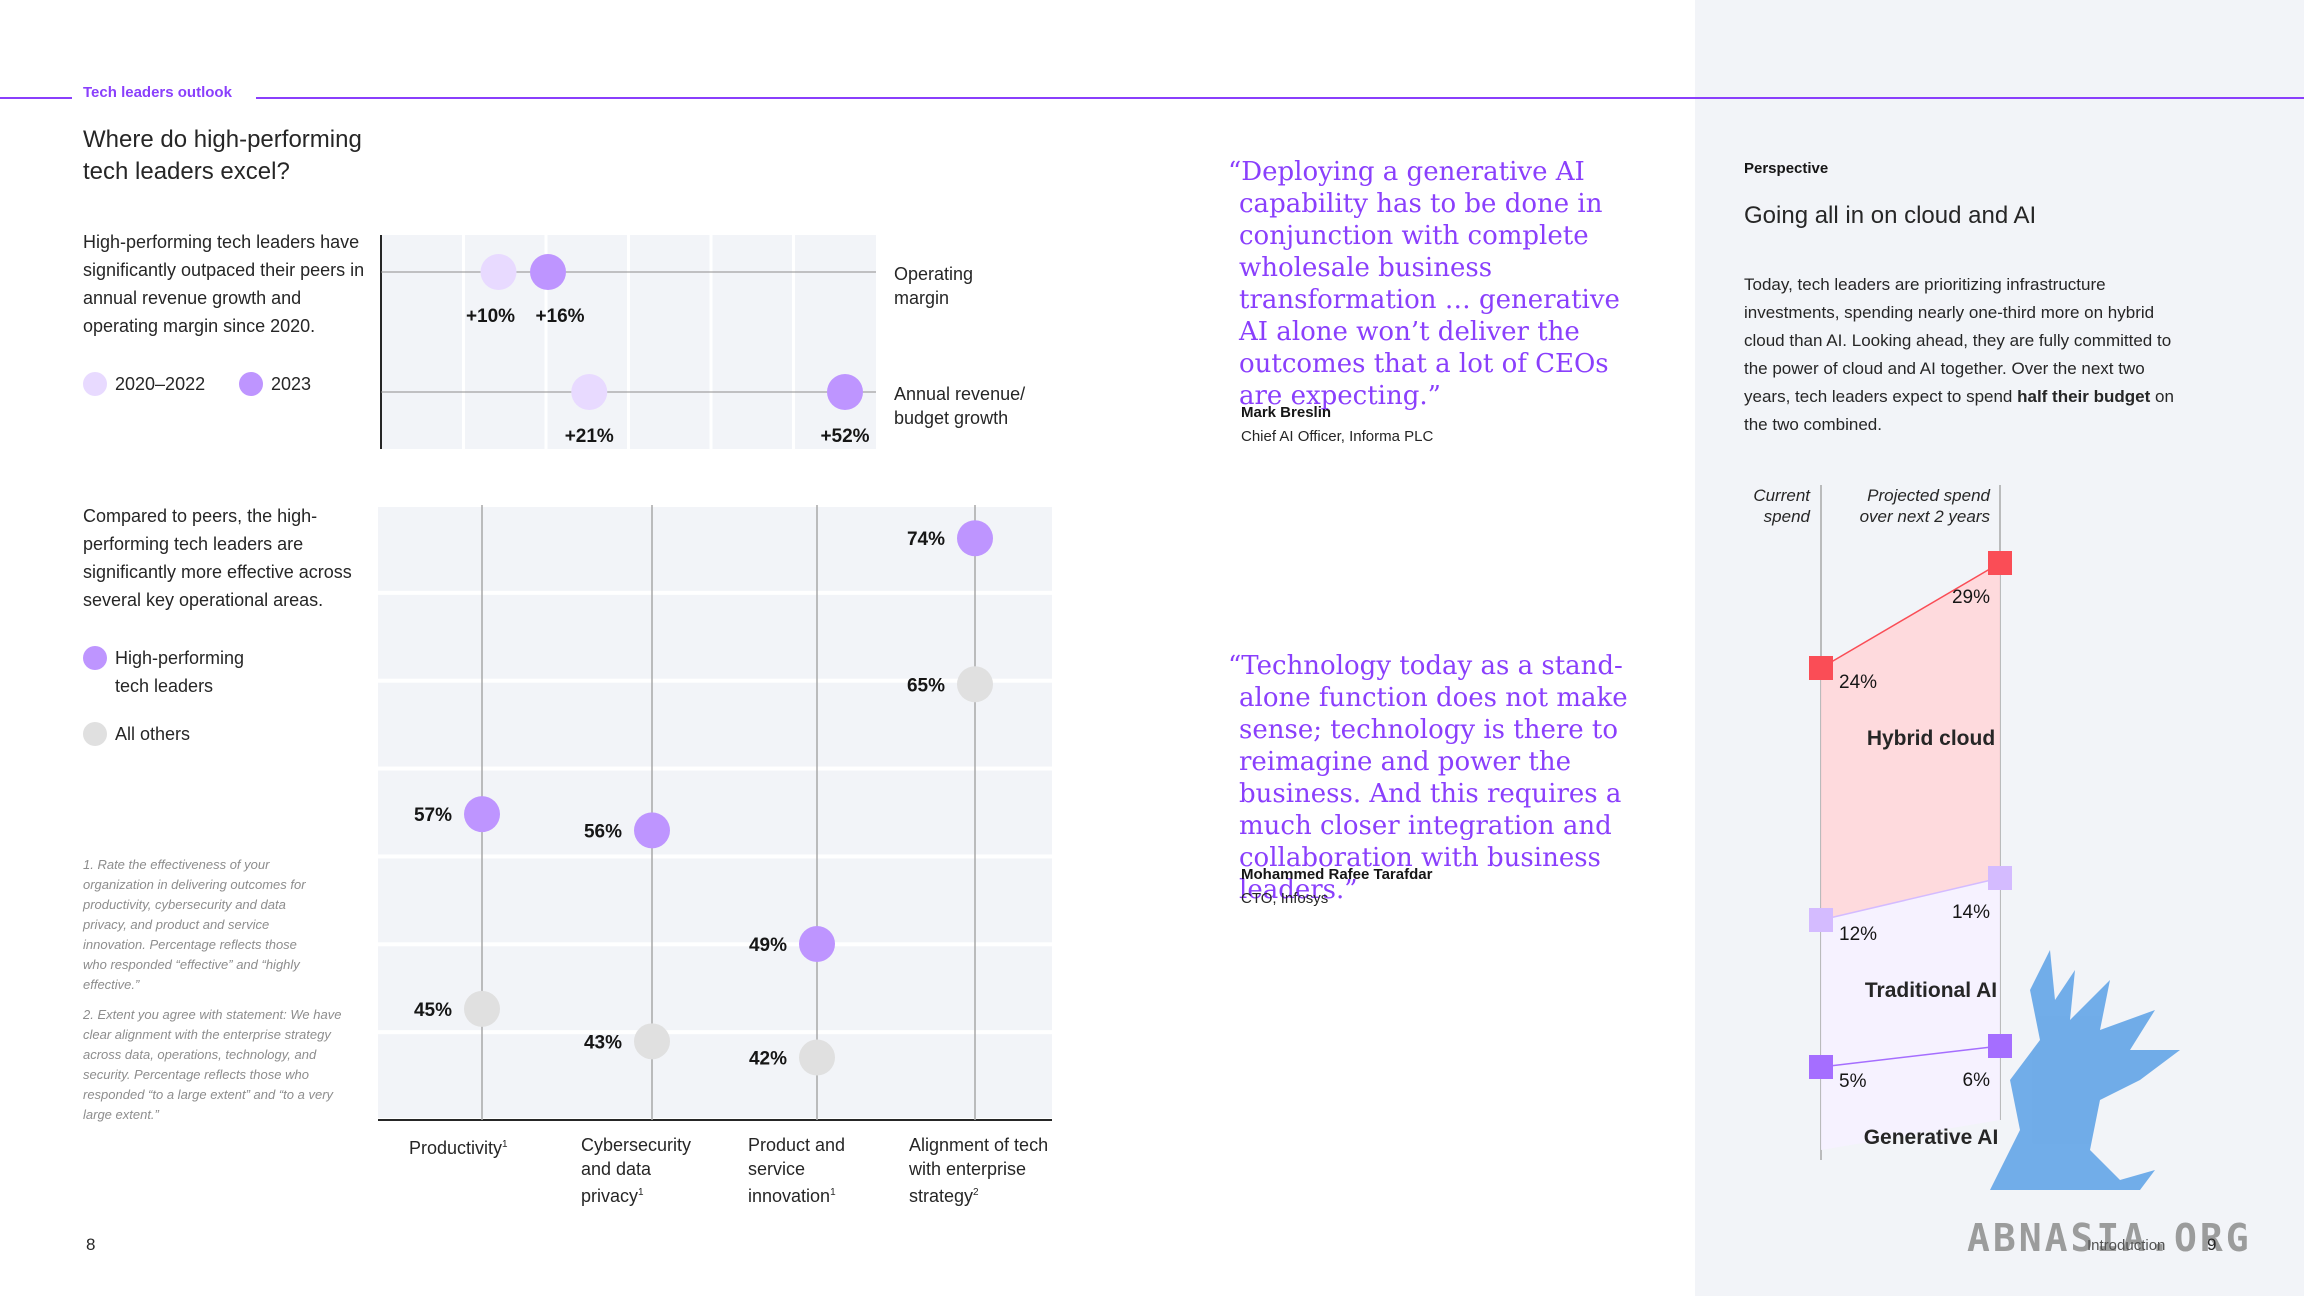  I want to click on data-label: 43%, so click(603, 1042).